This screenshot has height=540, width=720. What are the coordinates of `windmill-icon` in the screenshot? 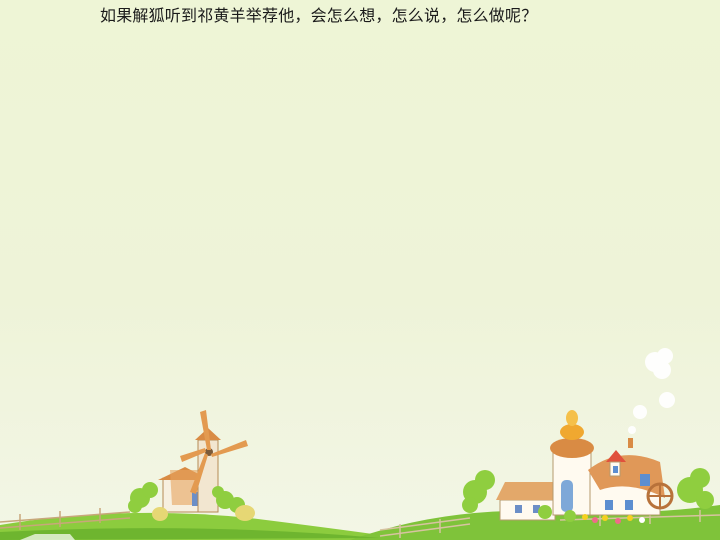 It's located at (203, 461).